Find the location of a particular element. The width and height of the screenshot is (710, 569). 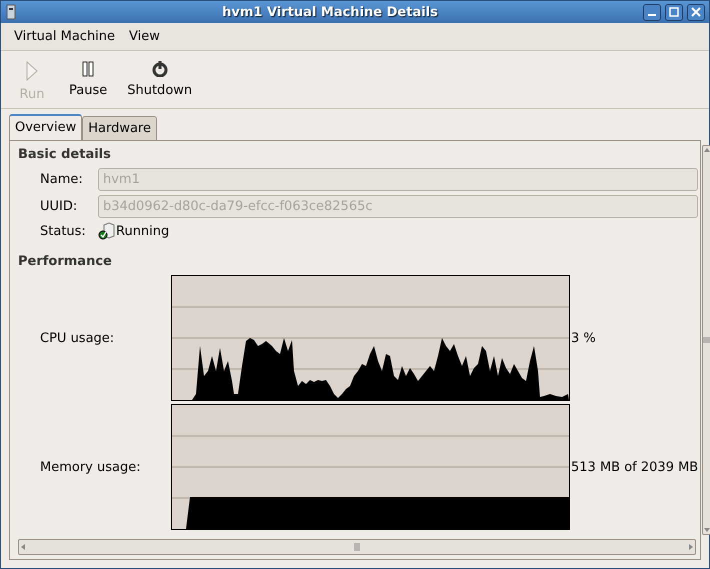

close-button is located at coordinates (696, 12).